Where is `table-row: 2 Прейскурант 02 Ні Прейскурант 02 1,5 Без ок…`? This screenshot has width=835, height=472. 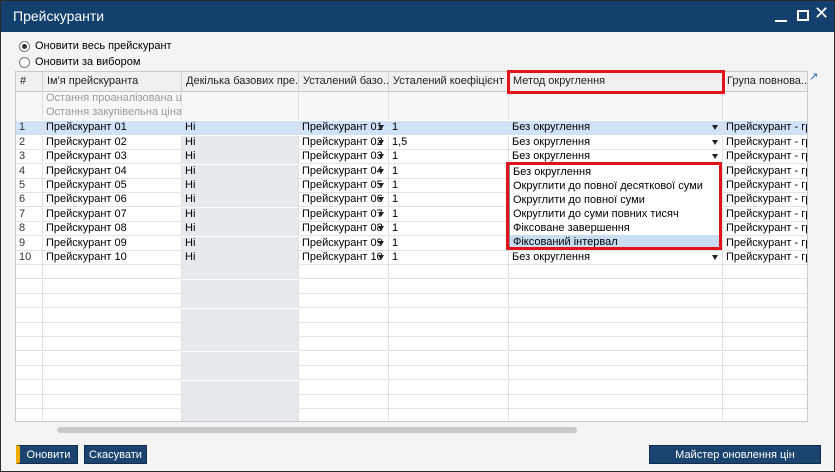 table-row: 2 Прейскурант 02 Ні Прейскурант 02 1,5 Без ок… is located at coordinates (411, 142).